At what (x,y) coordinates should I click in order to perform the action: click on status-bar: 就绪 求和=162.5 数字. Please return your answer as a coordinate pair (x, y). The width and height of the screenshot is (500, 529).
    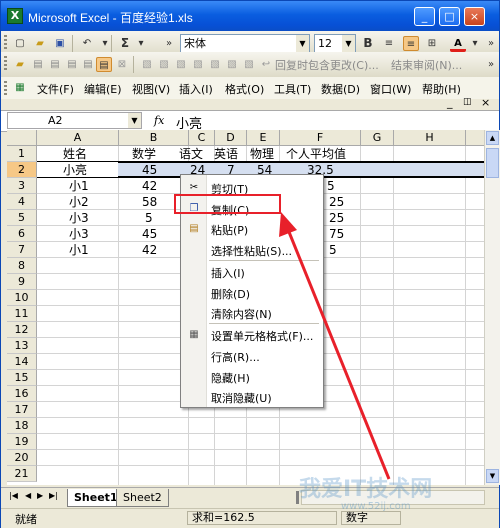
    Looking at the image, I should click on (250, 518).